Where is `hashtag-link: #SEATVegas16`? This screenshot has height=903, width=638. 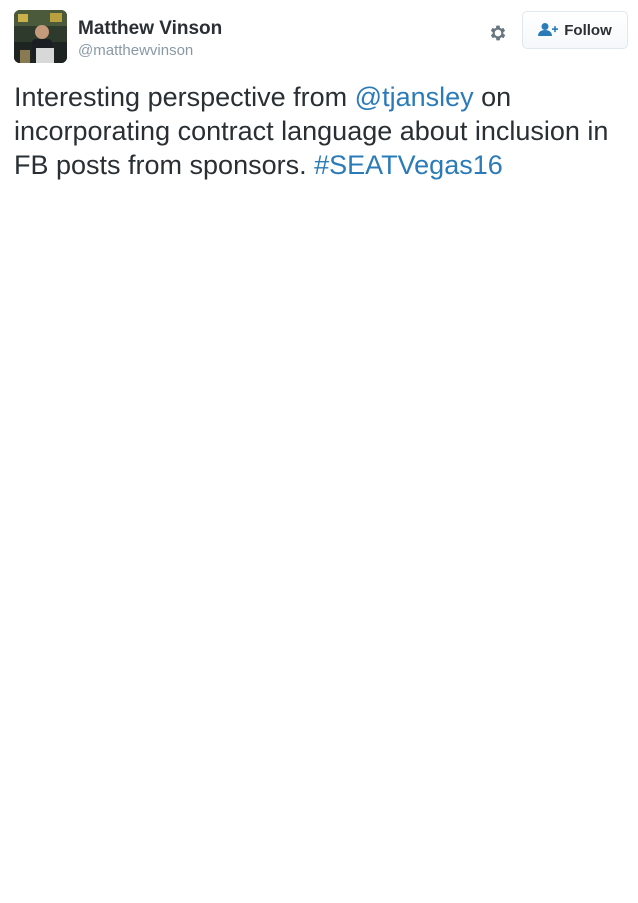 hashtag-link: #SEATVegas16 is located at coordinates (408, 165).